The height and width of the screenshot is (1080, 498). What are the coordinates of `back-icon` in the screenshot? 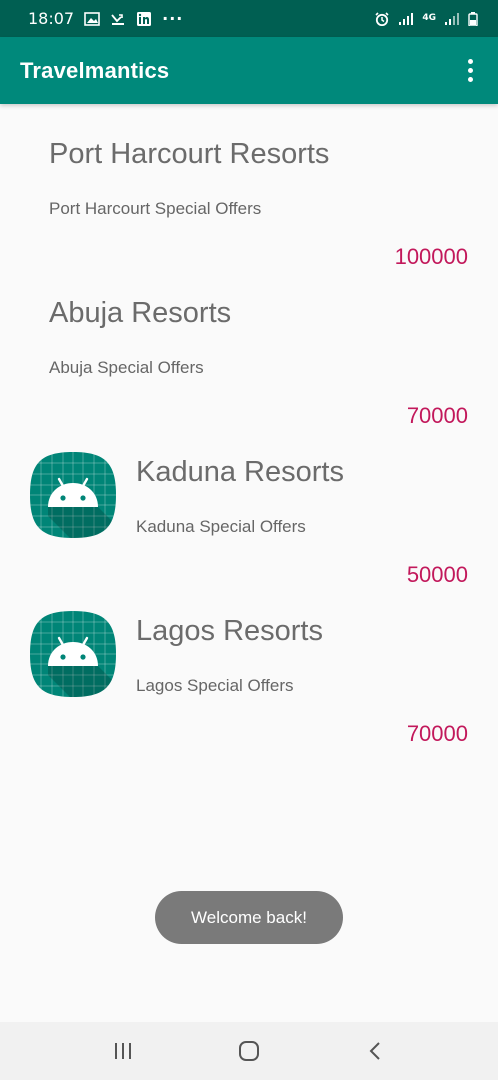 It's located at (374, 1051).